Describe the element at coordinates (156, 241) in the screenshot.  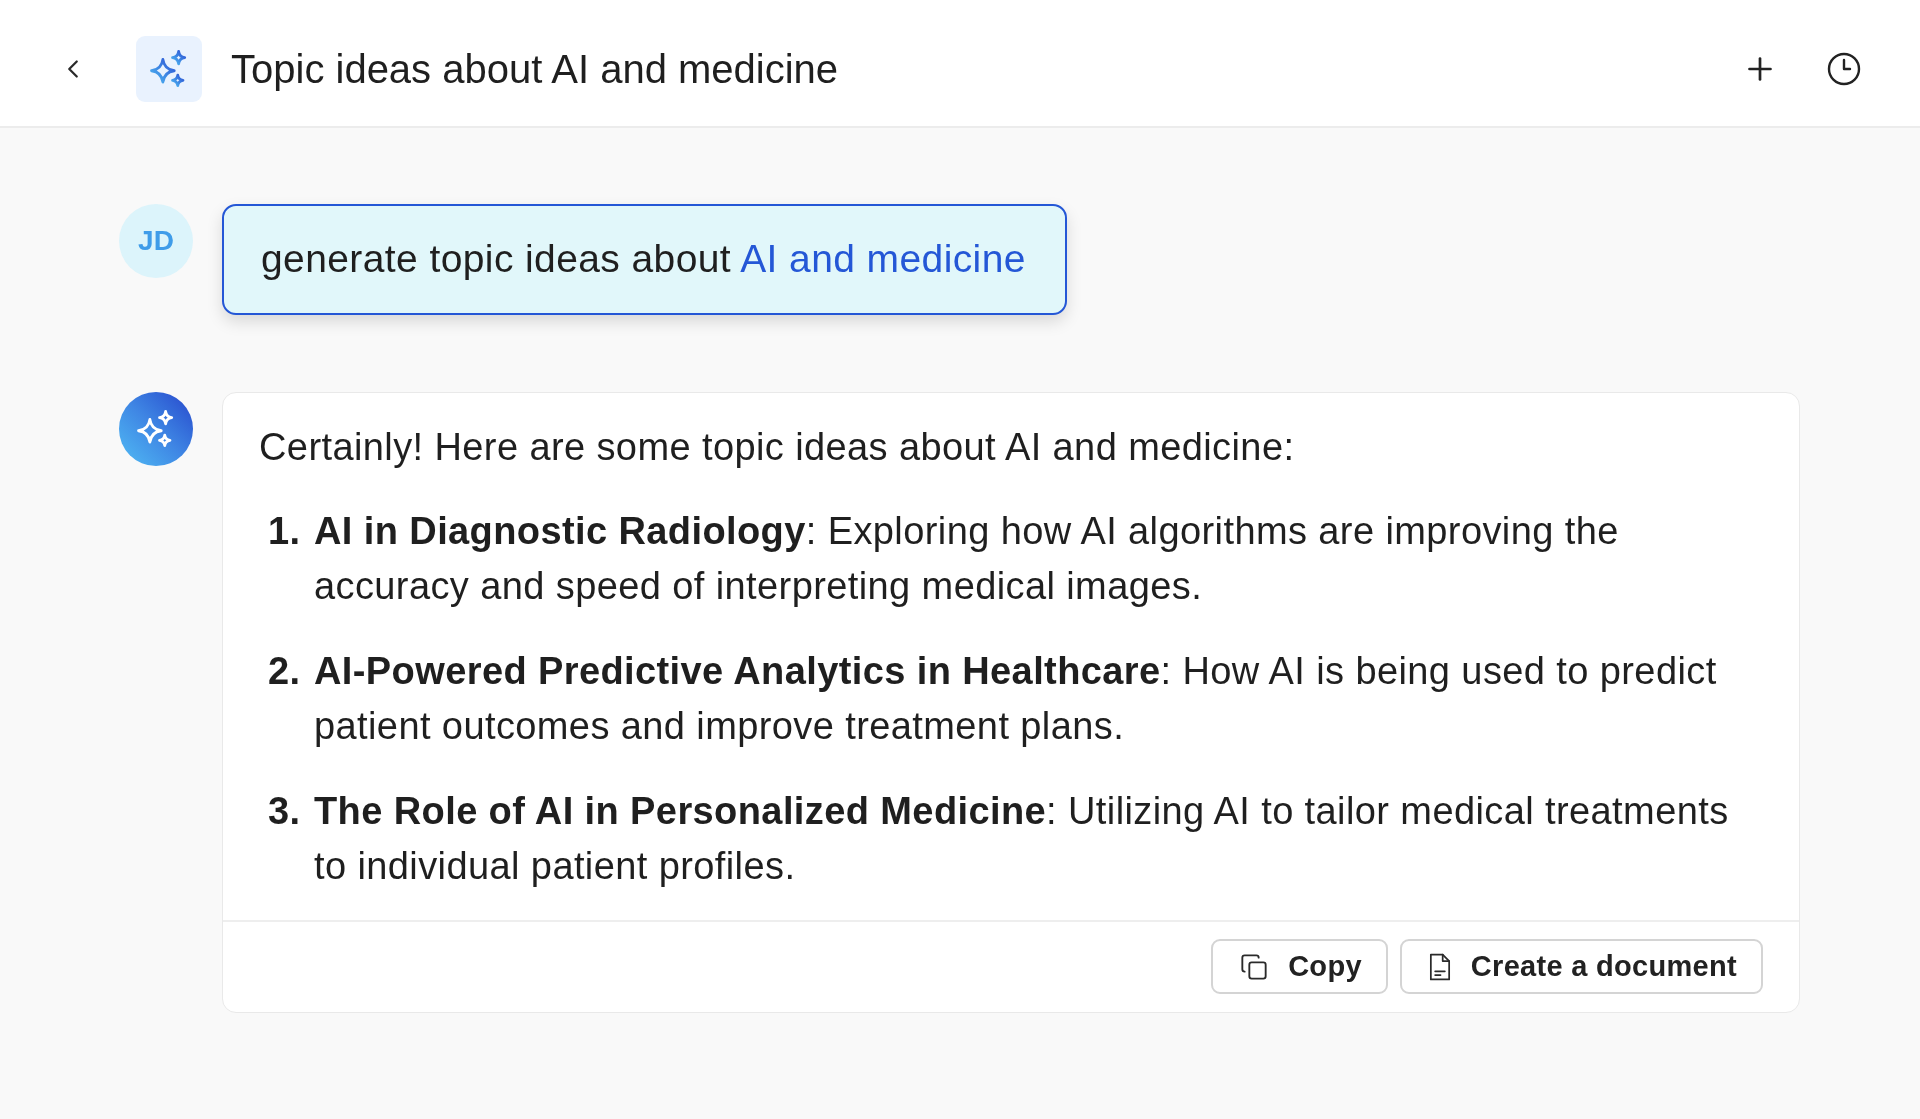
I see `user-avatar: JD` at that location.